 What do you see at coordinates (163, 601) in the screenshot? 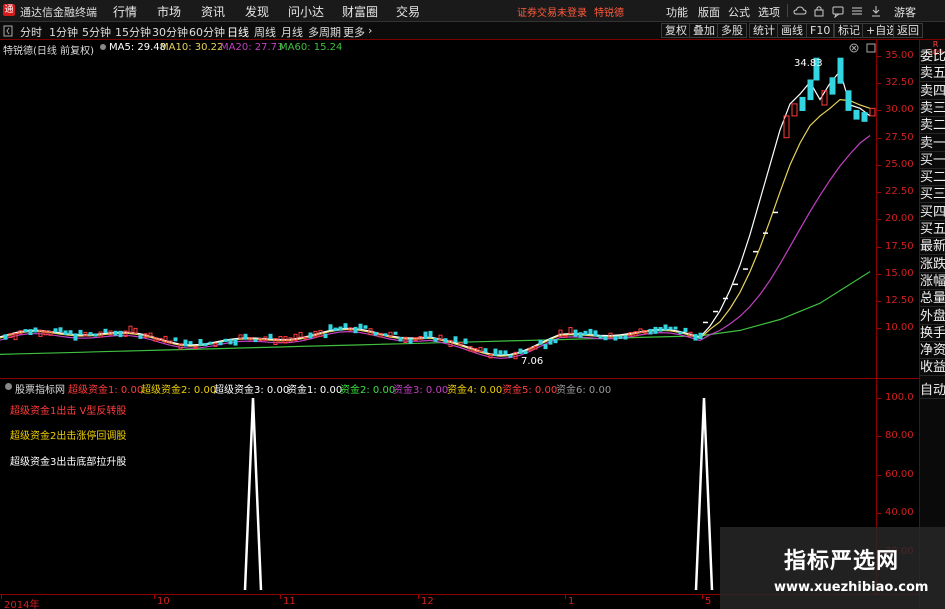
I see `date-label-oct: 10` at bounding box center [163, 601].